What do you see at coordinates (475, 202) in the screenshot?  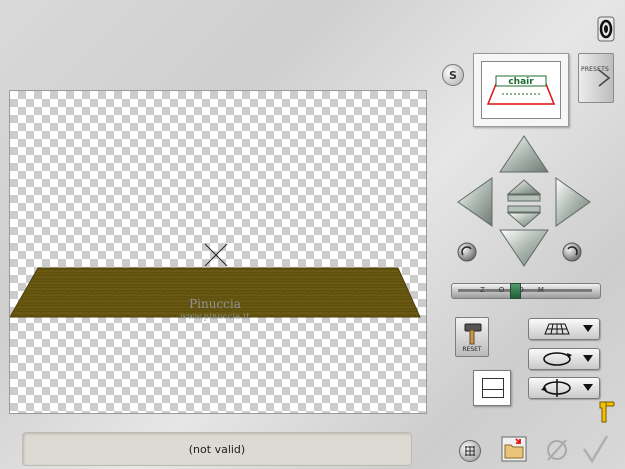 I see `arrow-left-icon` at bounding box center [475, 202].